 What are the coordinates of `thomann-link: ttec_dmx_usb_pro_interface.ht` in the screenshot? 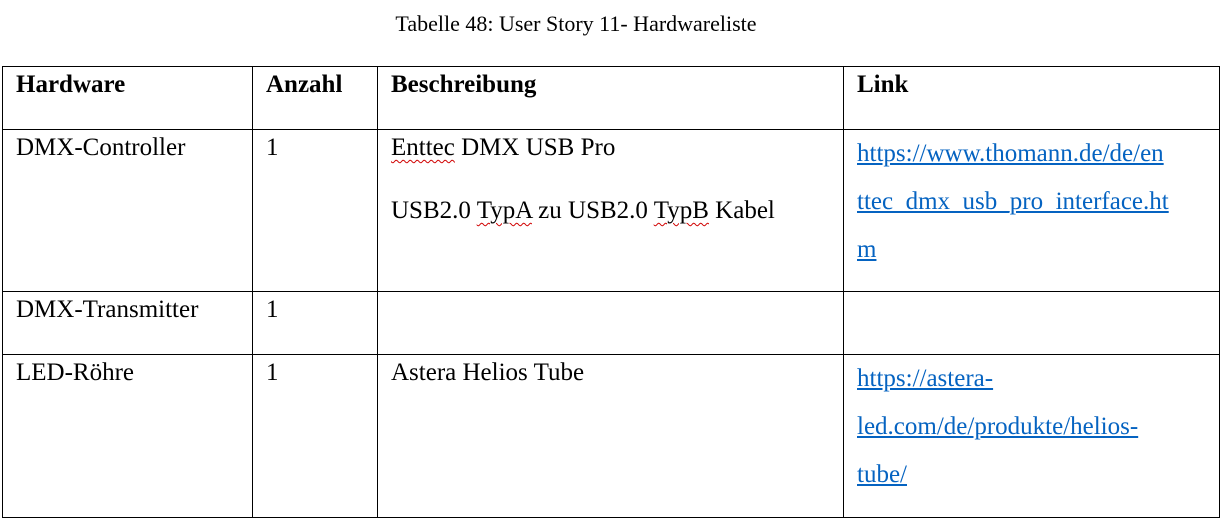 It's located at (1033, 202).